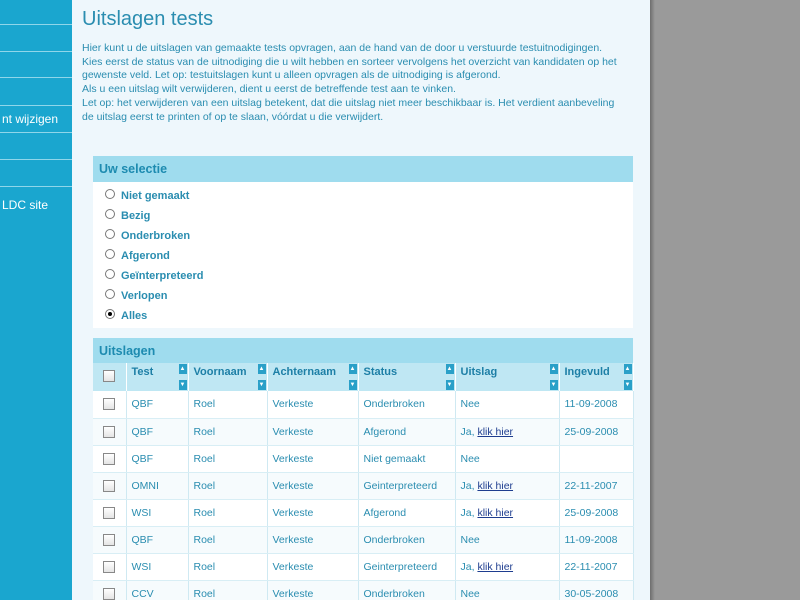 The width and height of the screenshot is (800, 600). Describe the element at coordinates (155, 196) in the screenshot. I see `radio-label: Niet gemaakt` at that location.